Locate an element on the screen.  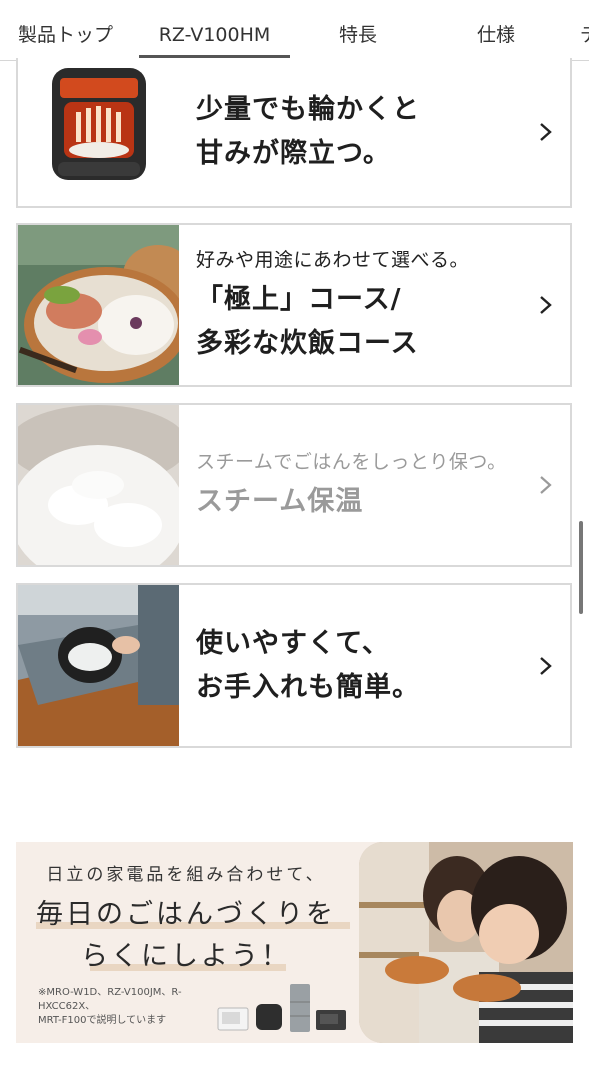
banner-line1: 日立の家電品を組み合わせて、 is located at coordinates (186, 875).